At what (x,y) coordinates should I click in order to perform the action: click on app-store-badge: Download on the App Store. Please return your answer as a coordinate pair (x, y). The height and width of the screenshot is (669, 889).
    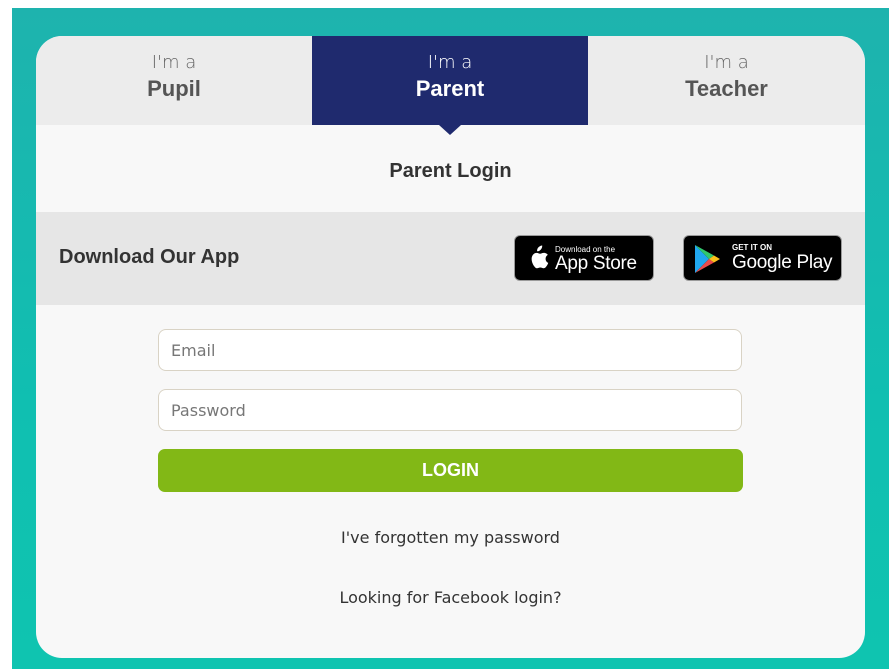
    Looking at the image, I should click on (584, 258).